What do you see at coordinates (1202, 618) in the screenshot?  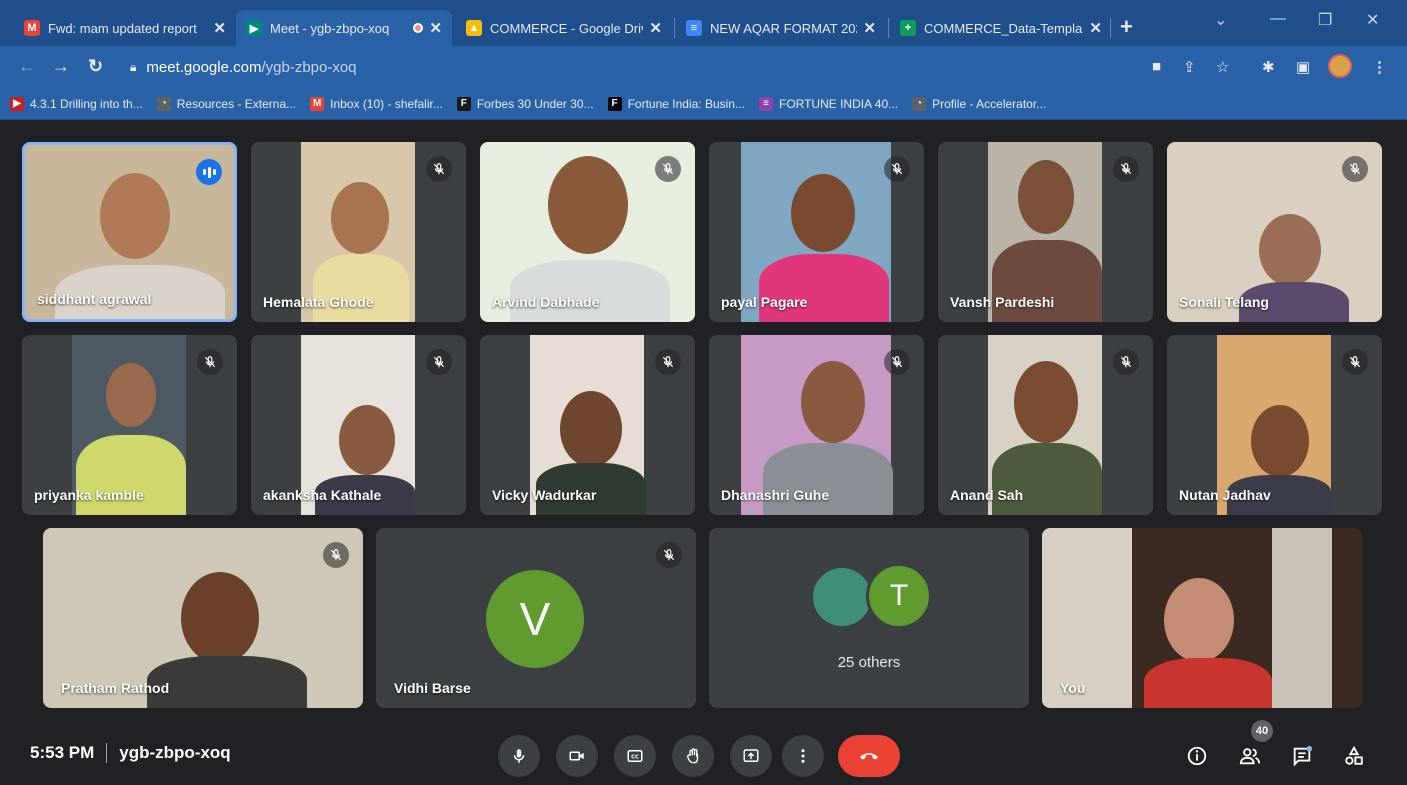 I see `self-tile: You` at bounding box center [1202, 618].